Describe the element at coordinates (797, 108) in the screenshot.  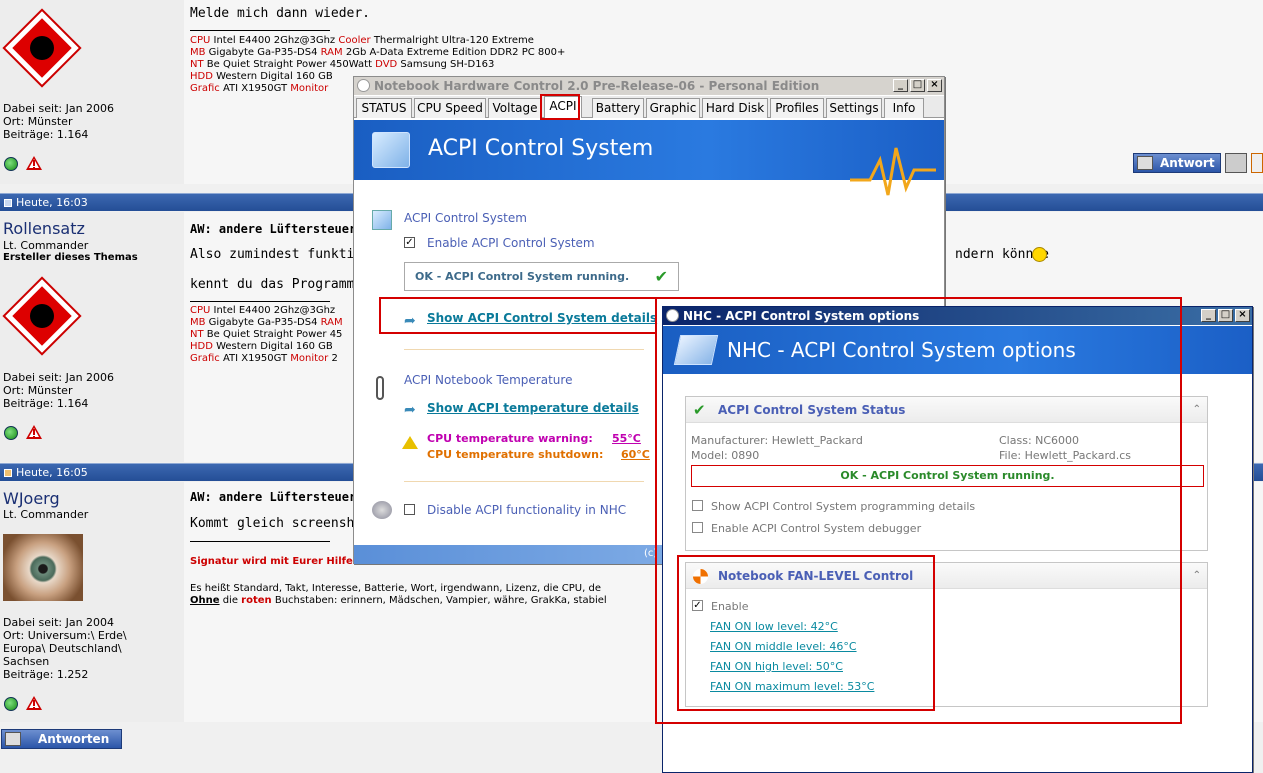
I see `tab-profiles: Profiles` at that location.